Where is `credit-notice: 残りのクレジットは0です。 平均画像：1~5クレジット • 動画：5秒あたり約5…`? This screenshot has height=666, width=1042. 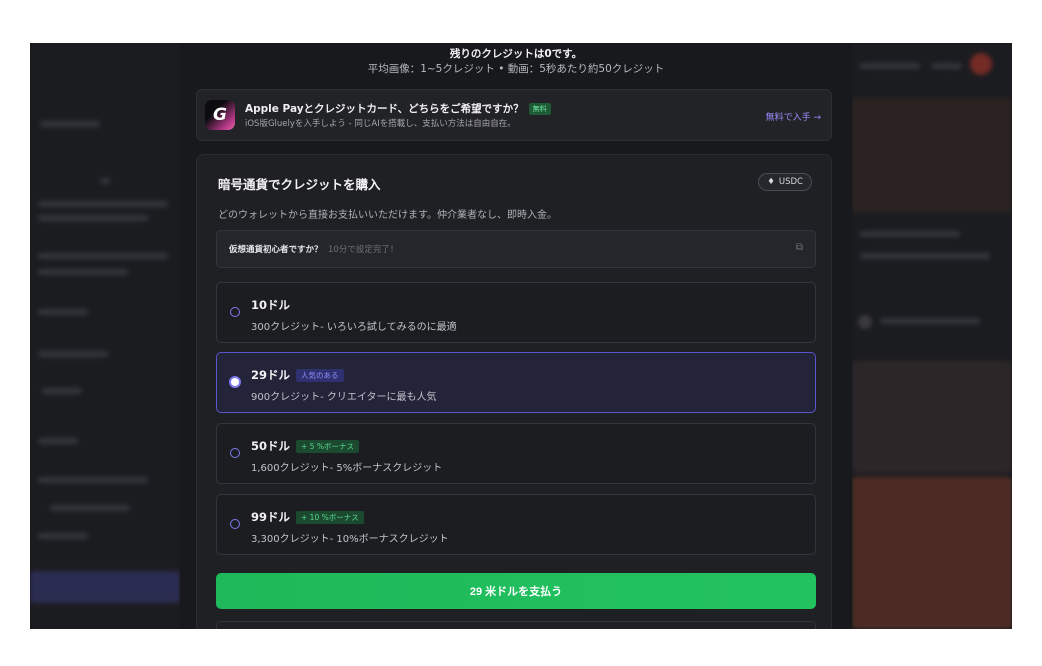 credit-notice: 残りのクレジットは0です。 平均画像：1~5クレジット • 動画：5秒あたり約5… is located at coordinates (516, 60).